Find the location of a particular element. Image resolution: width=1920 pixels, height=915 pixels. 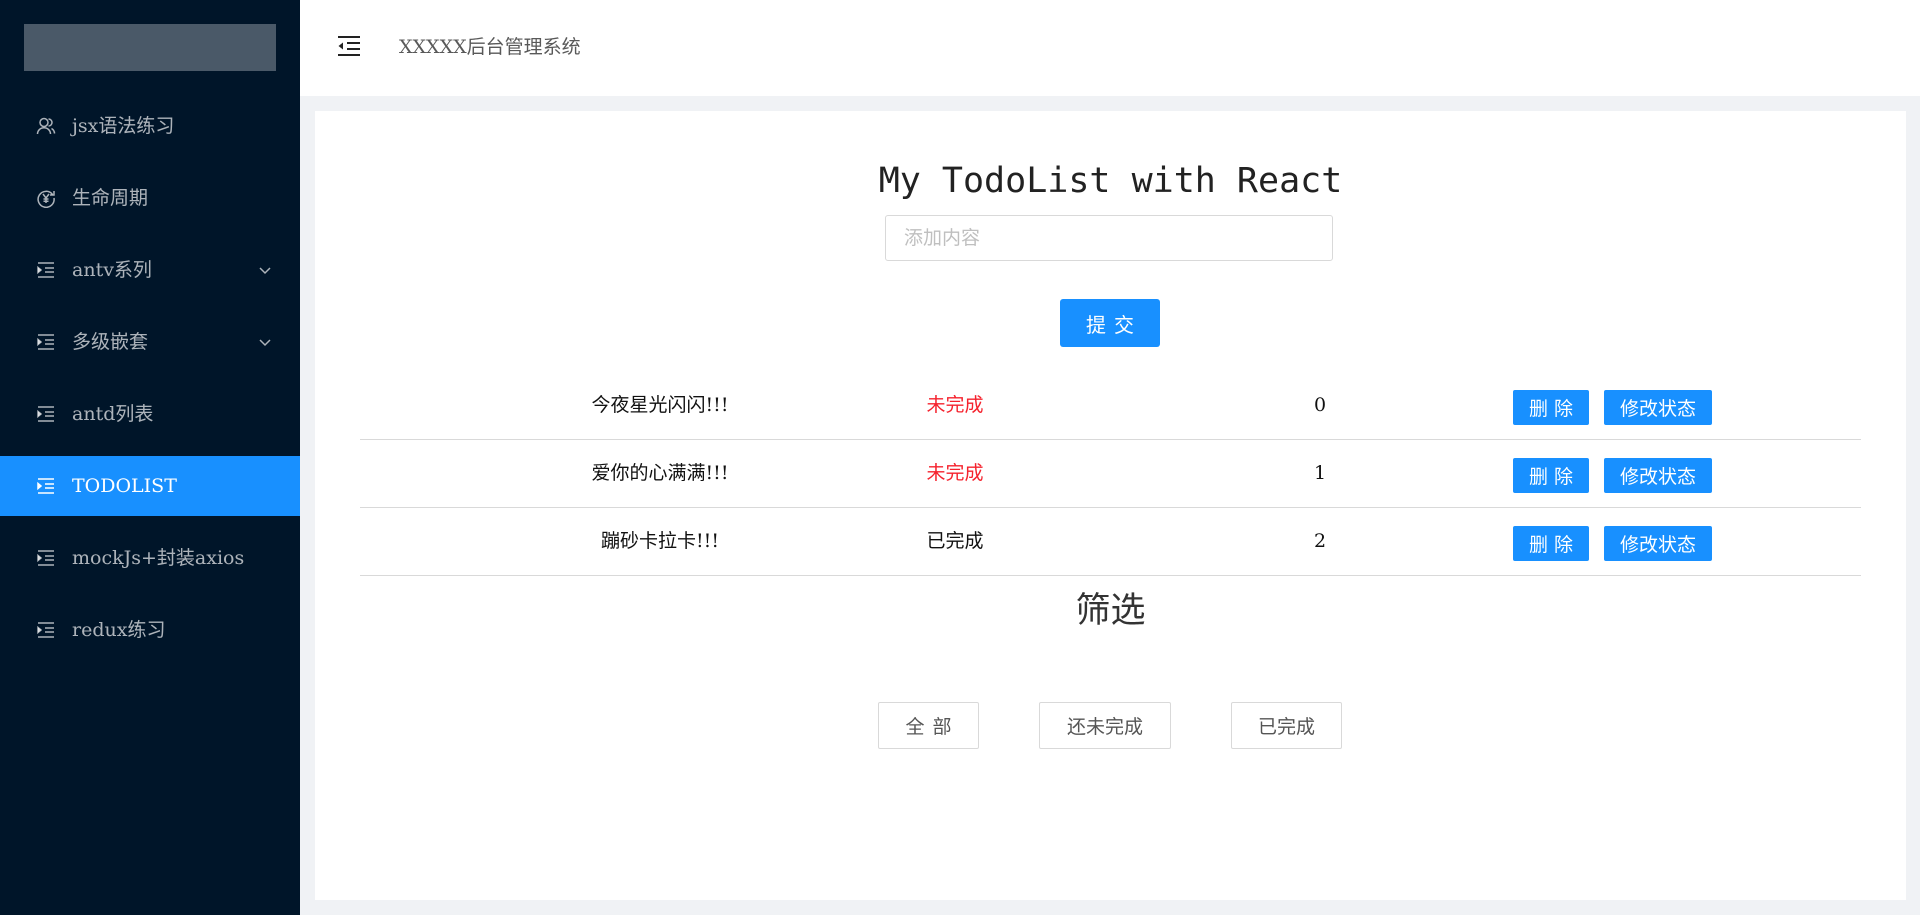

app-title: XXXXX后台管理系统 is located at coordinates (490, 47).